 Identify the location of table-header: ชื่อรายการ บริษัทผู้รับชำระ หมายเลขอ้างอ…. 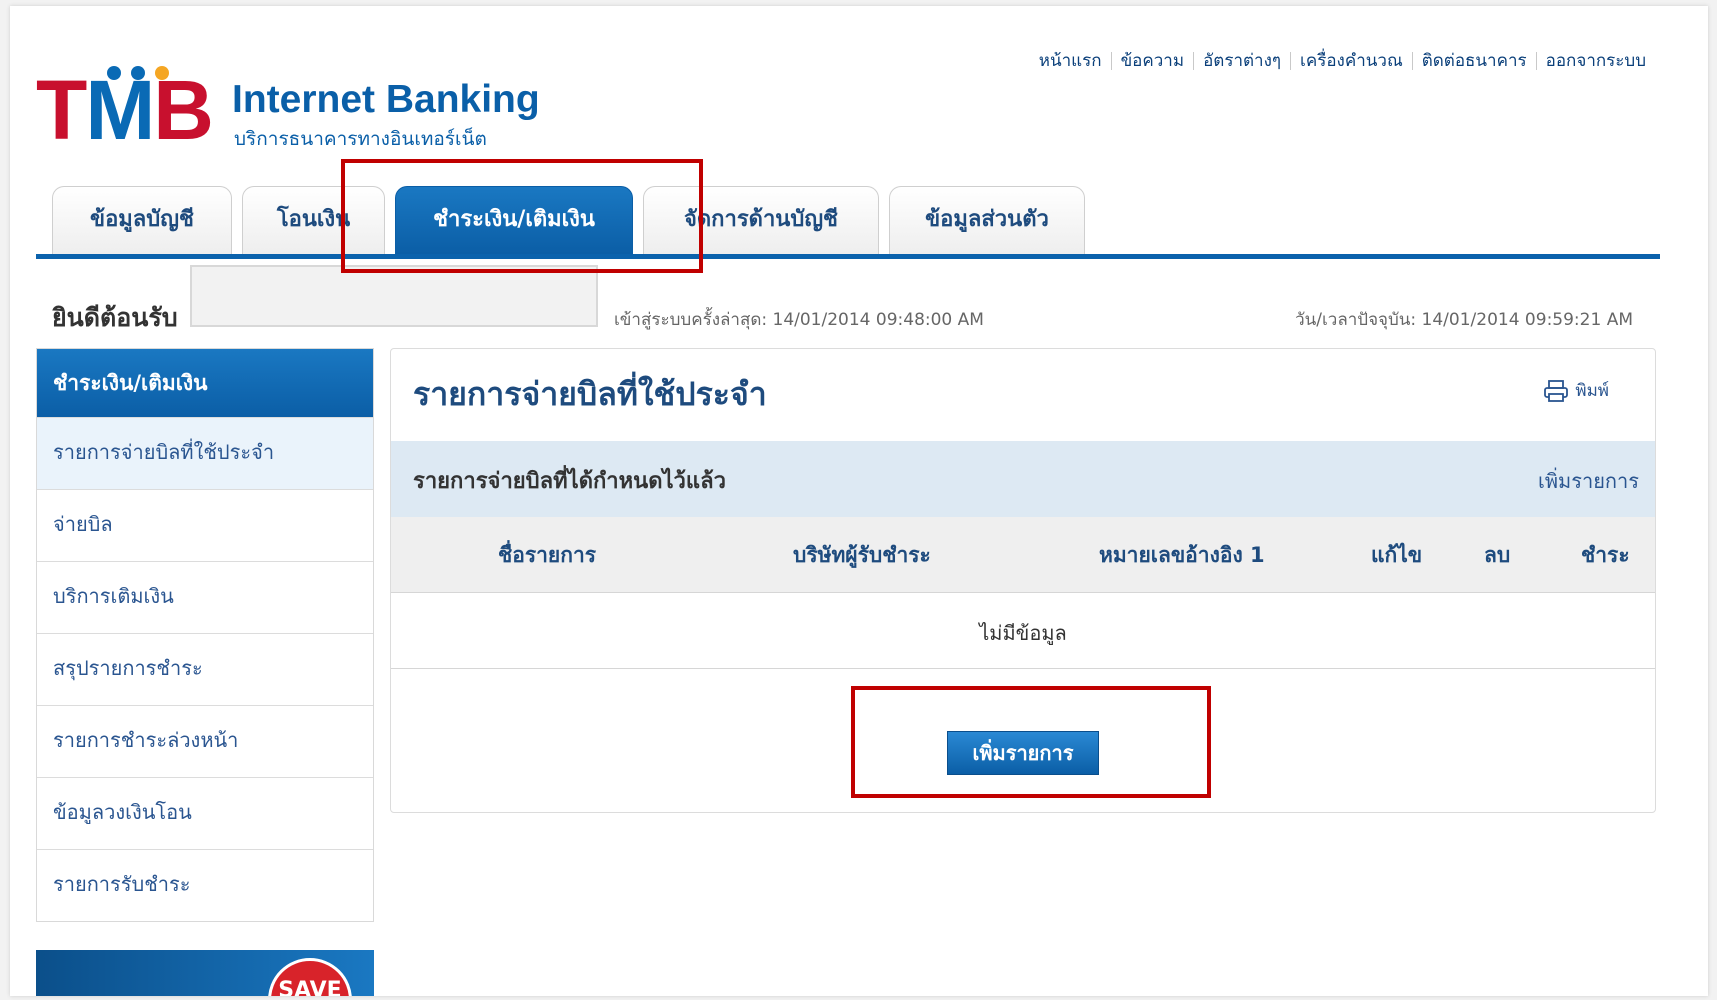
(1023, 555).